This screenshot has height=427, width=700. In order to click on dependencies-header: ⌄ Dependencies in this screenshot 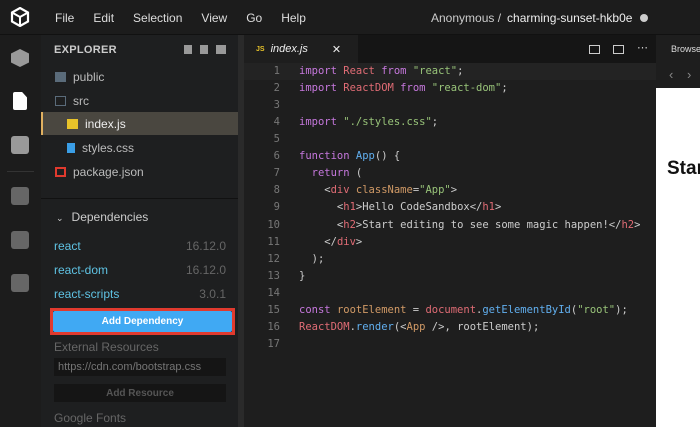, I will do `click(102, 217)`.